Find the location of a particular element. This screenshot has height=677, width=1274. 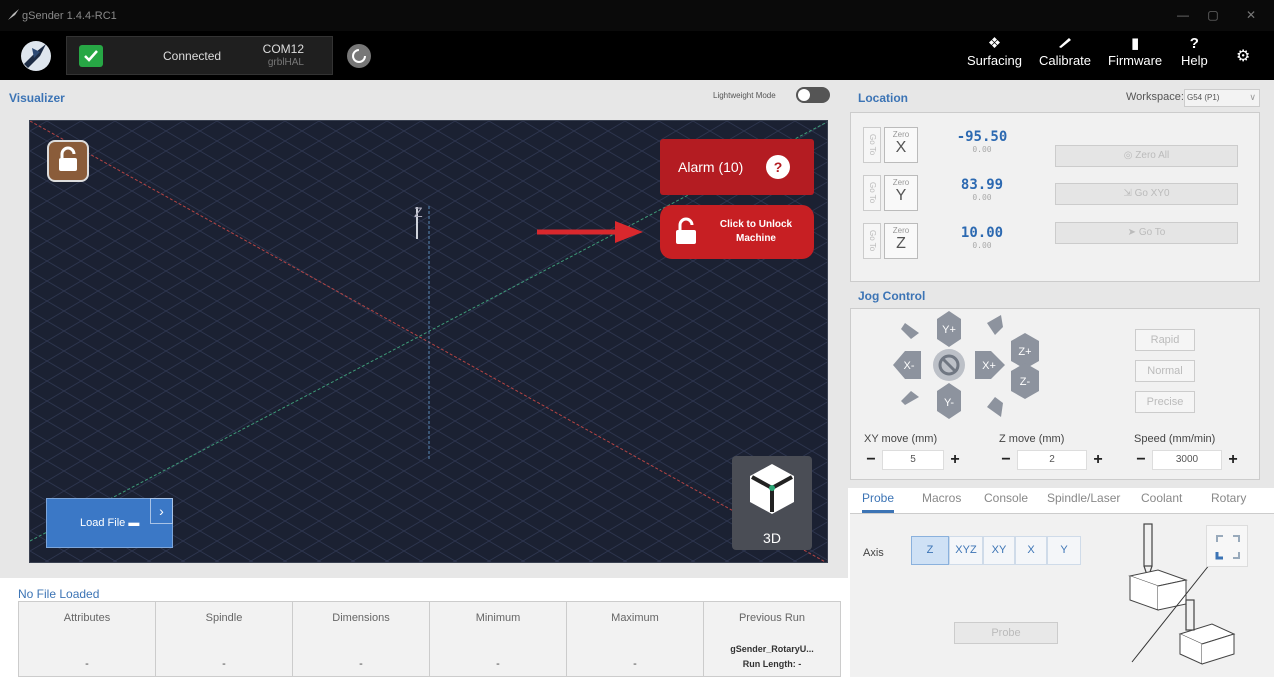

help-label: Help is located at coordinates (1194, 60).